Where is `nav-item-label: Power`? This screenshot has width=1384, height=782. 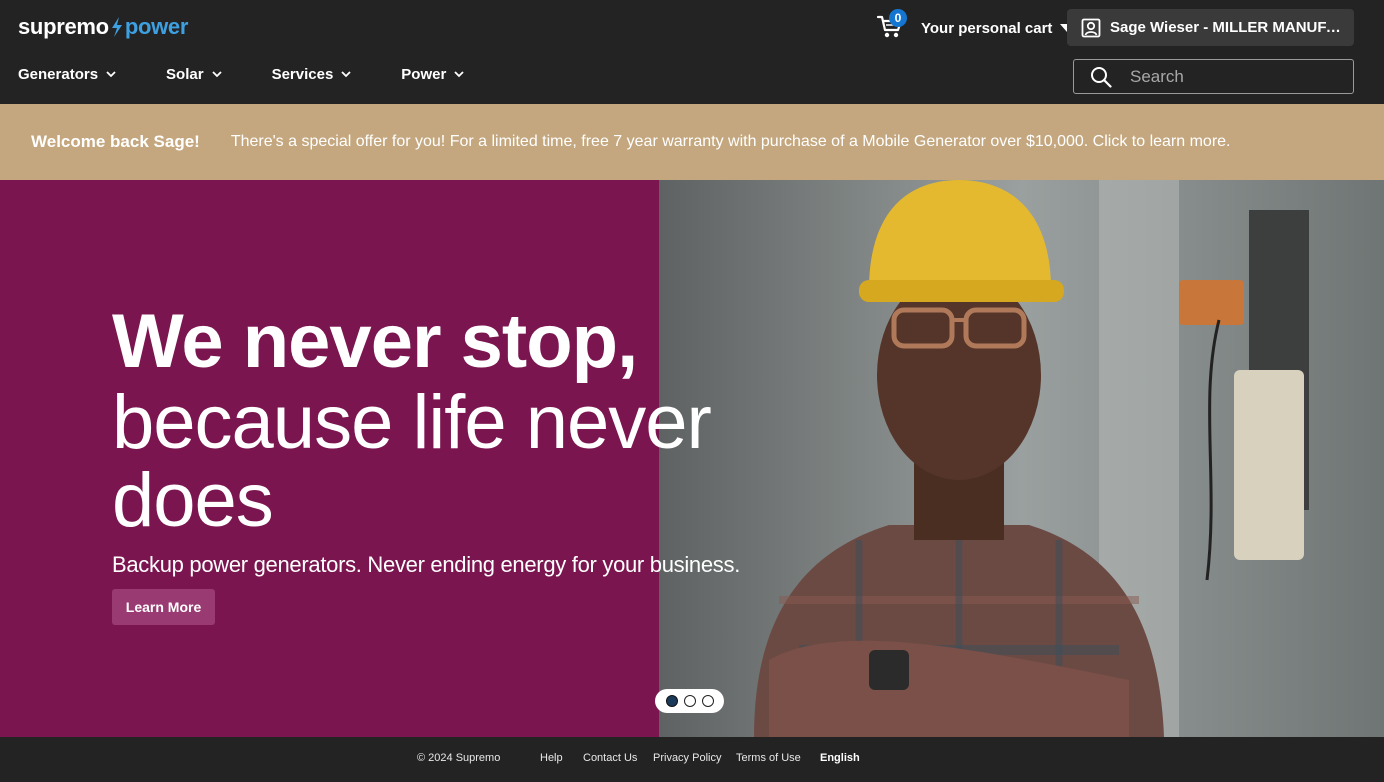 nav-item-label: Power is located at coordinates (424, 74).